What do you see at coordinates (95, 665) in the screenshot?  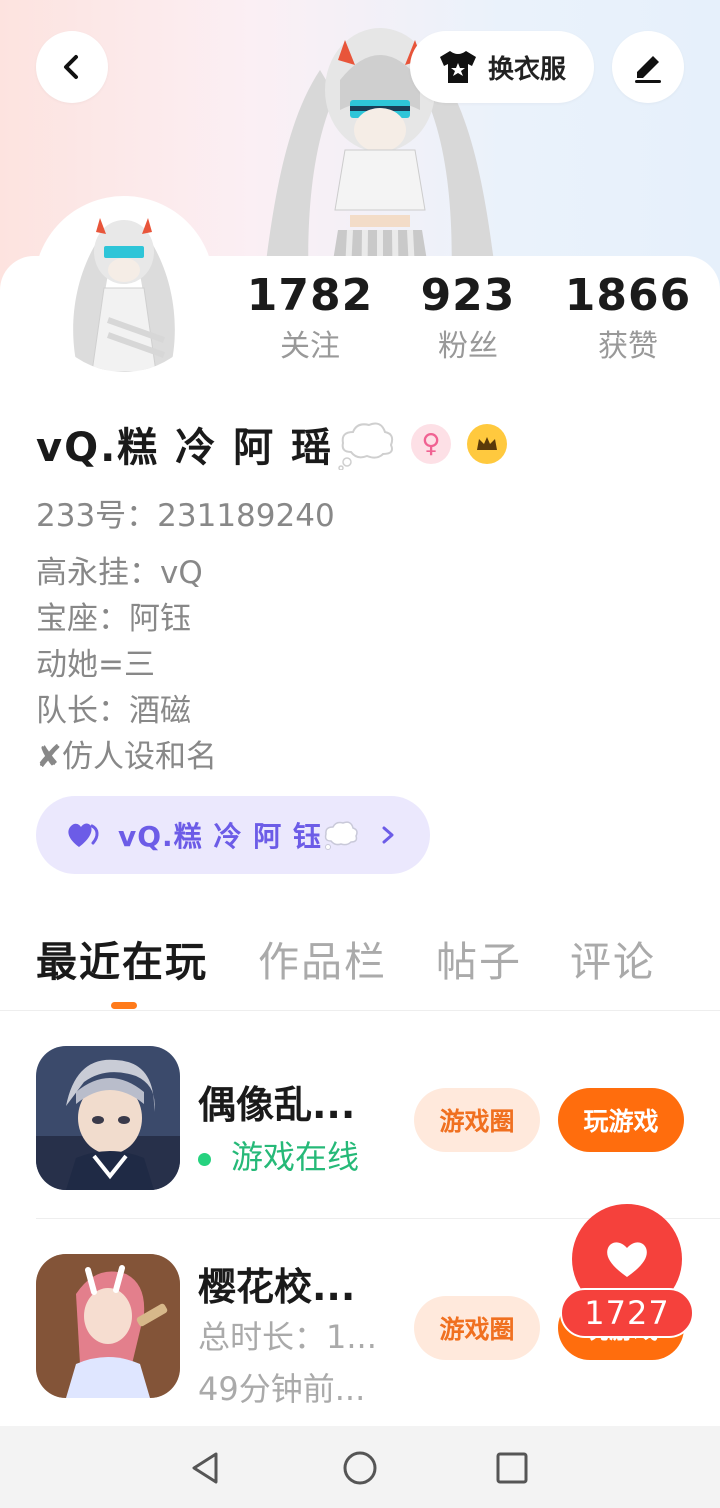 I see `bio-line: 动她=三` at bounding box center [95, 665].